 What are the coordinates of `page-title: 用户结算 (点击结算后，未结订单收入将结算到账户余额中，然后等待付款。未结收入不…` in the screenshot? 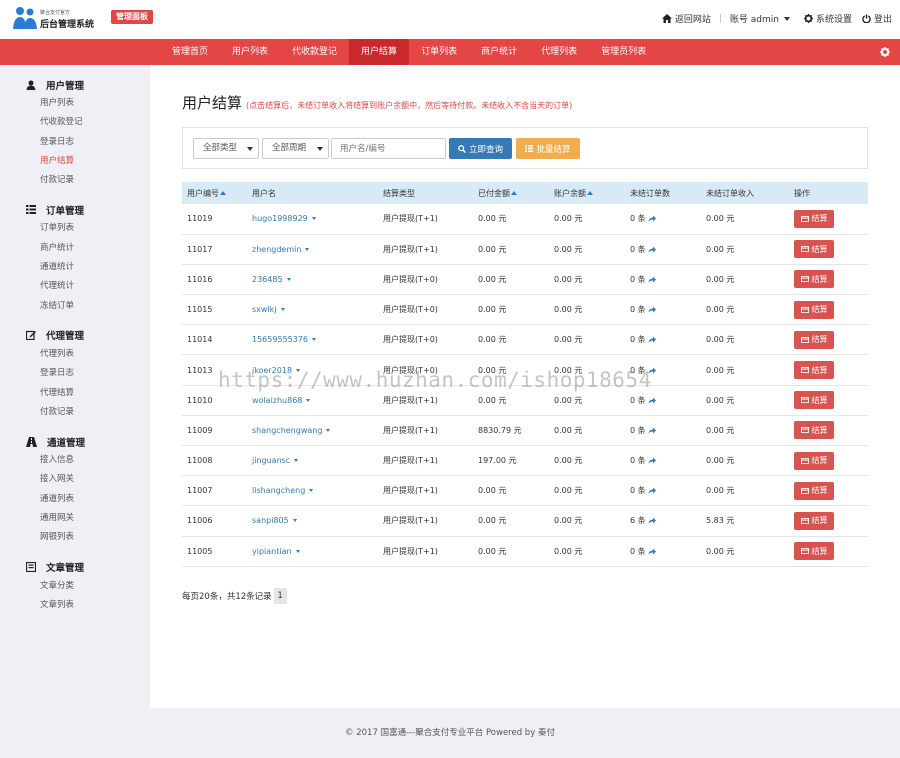 It's located at (377, 102).